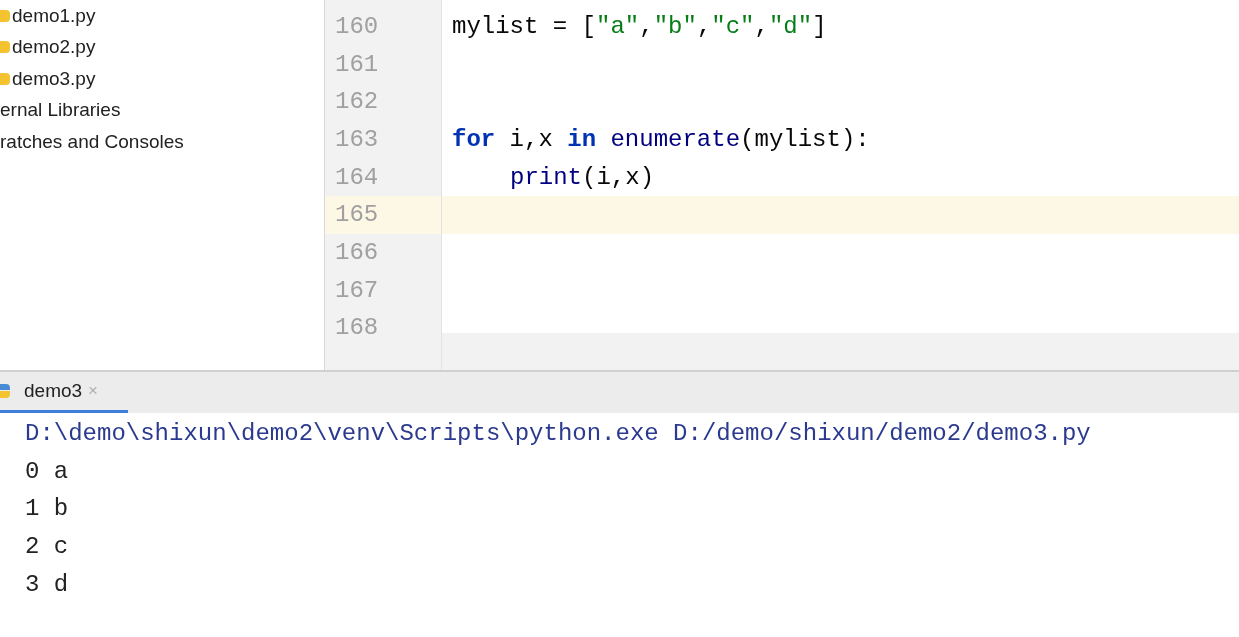 The image size is (1239, 637). Describe the element at coordinates (47, 471) in the screenshot. I see `output-line: 0 a` at that location.